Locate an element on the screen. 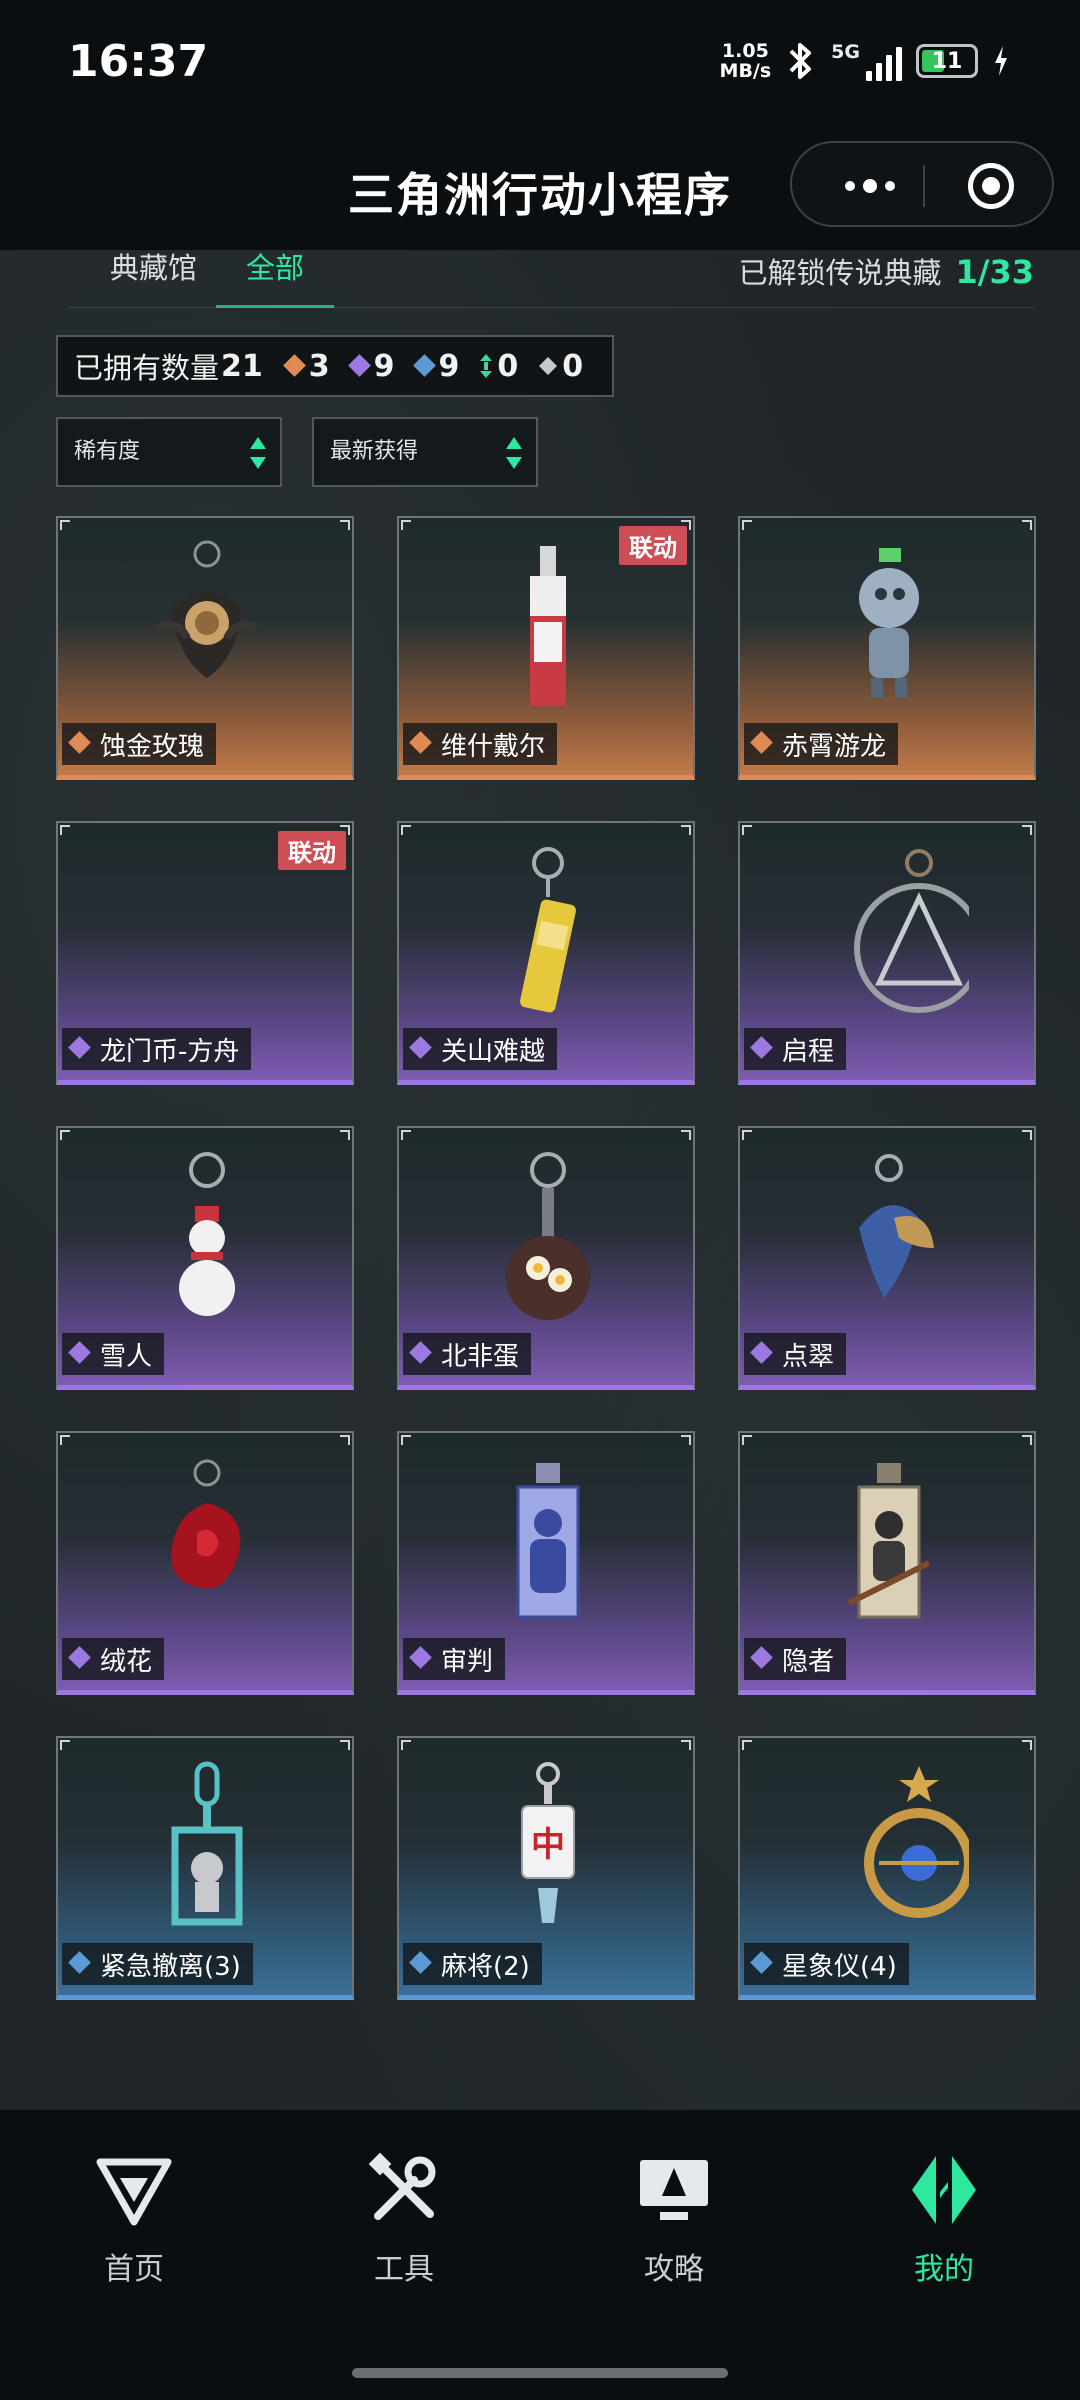  nav-profile: 我的 is located at coordinates (944, 2220).